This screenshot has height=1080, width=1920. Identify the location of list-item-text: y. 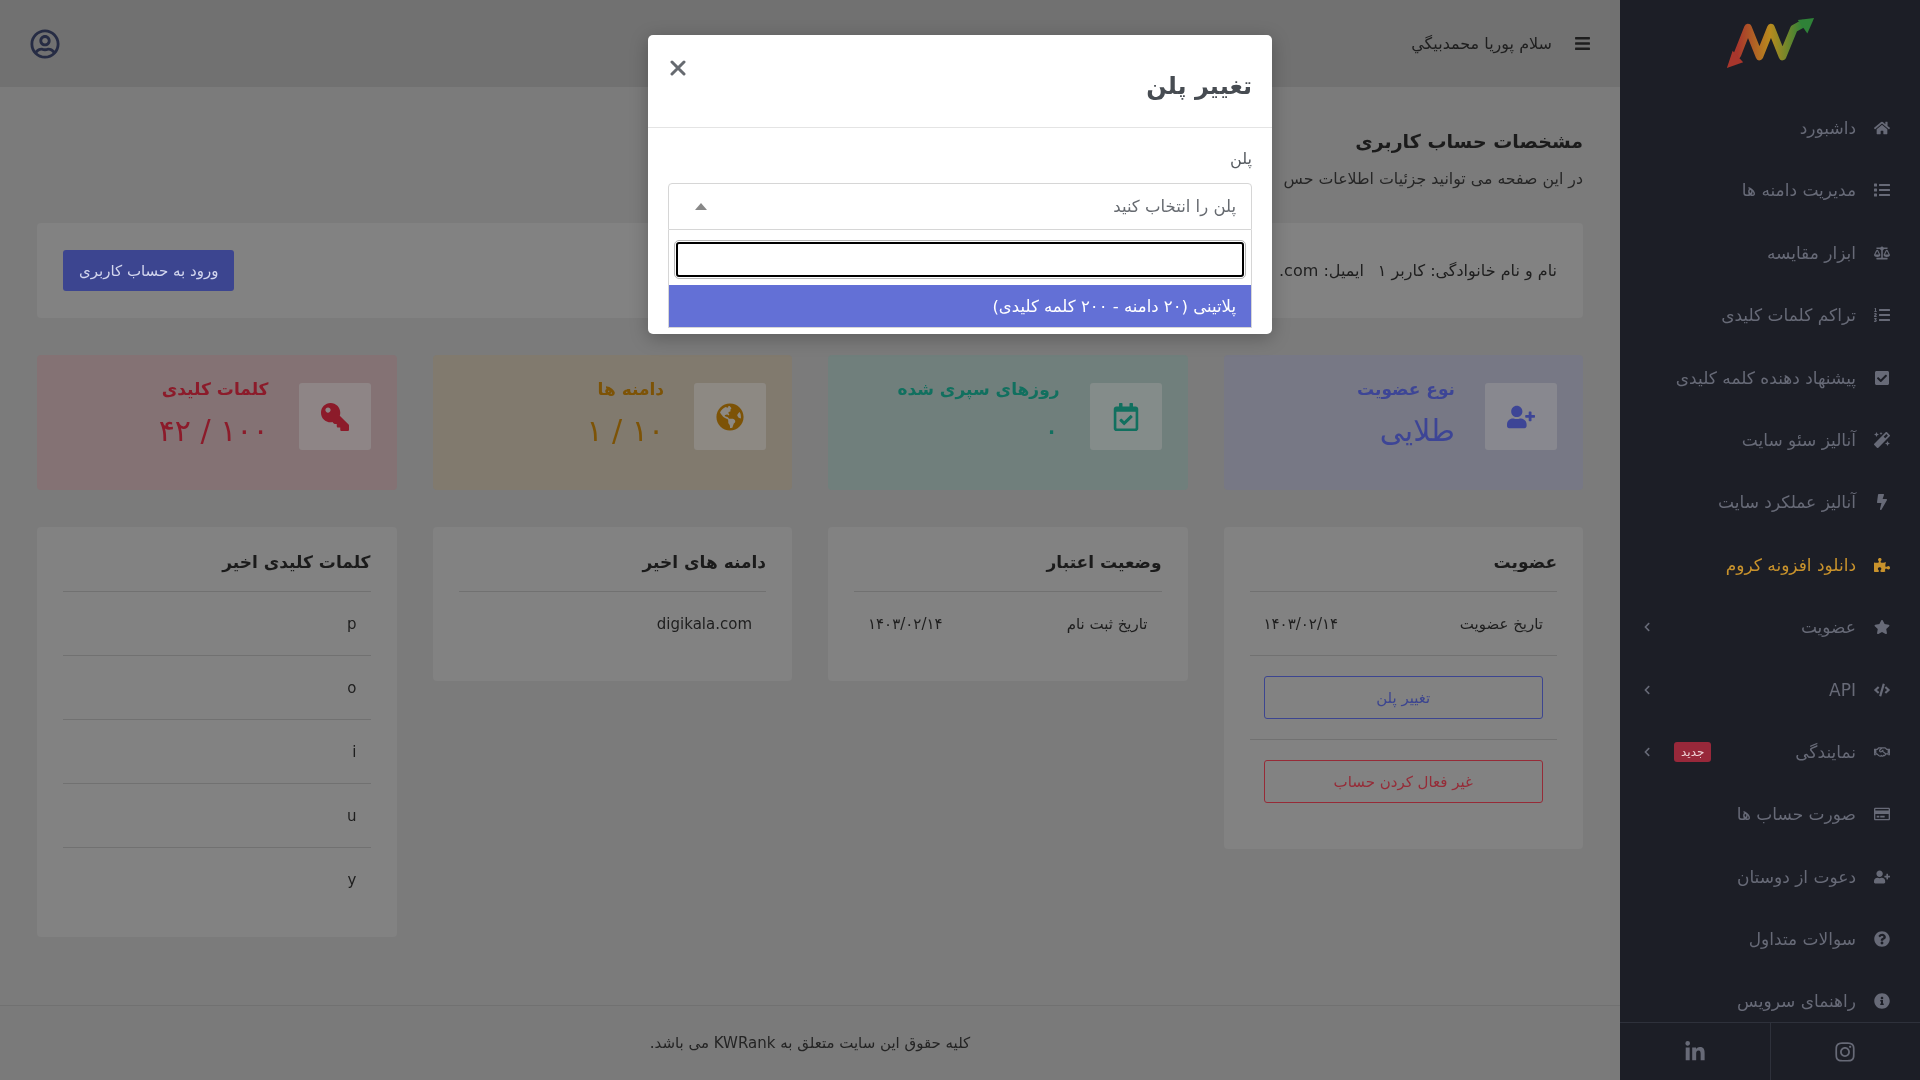
(352, 879).